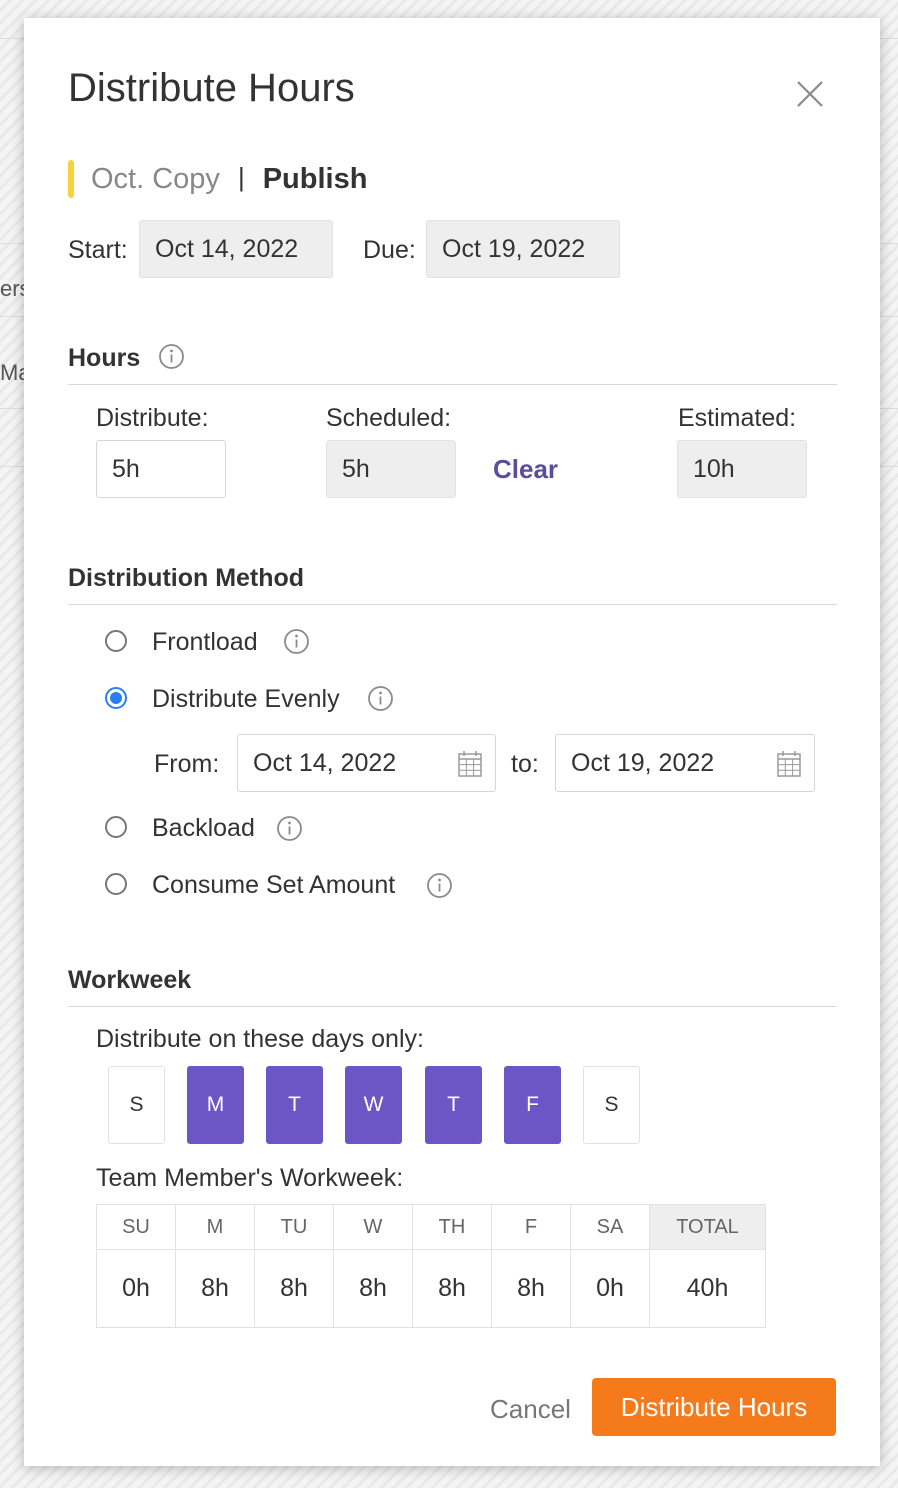  Describe the element at coordinates (532, 1105) in the screenshot. I see `day-toggle-friday: F` at that location.